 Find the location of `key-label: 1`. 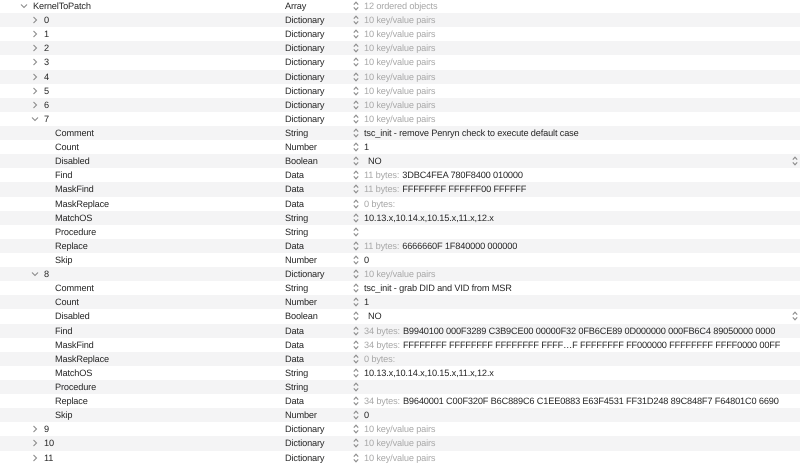

key-label: 1 is located at coordinates (46, 34).